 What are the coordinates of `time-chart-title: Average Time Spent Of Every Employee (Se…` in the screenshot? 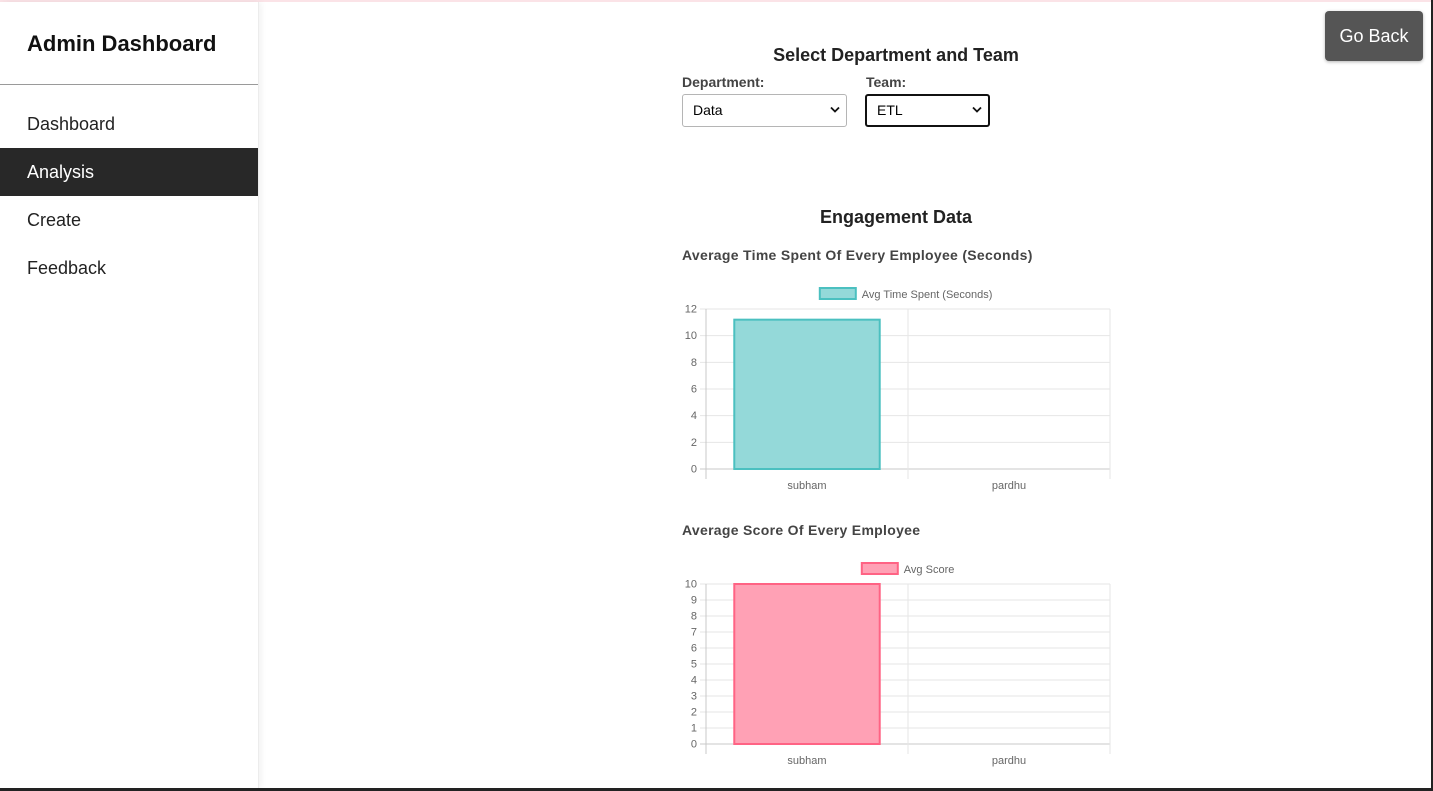 It's located at (857, 255).